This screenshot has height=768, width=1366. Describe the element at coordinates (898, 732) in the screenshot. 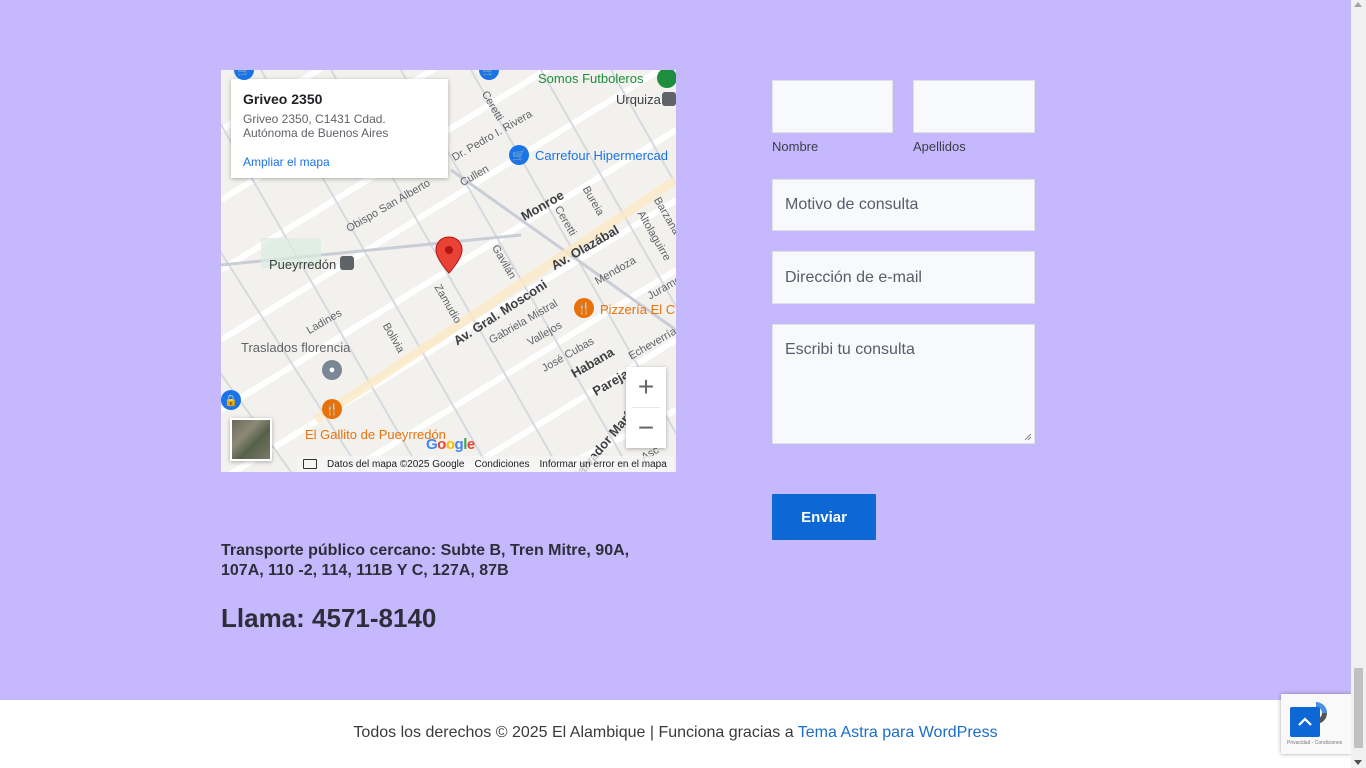

I see `astra-theme-link: Tema Astra para WordPress` at that location.